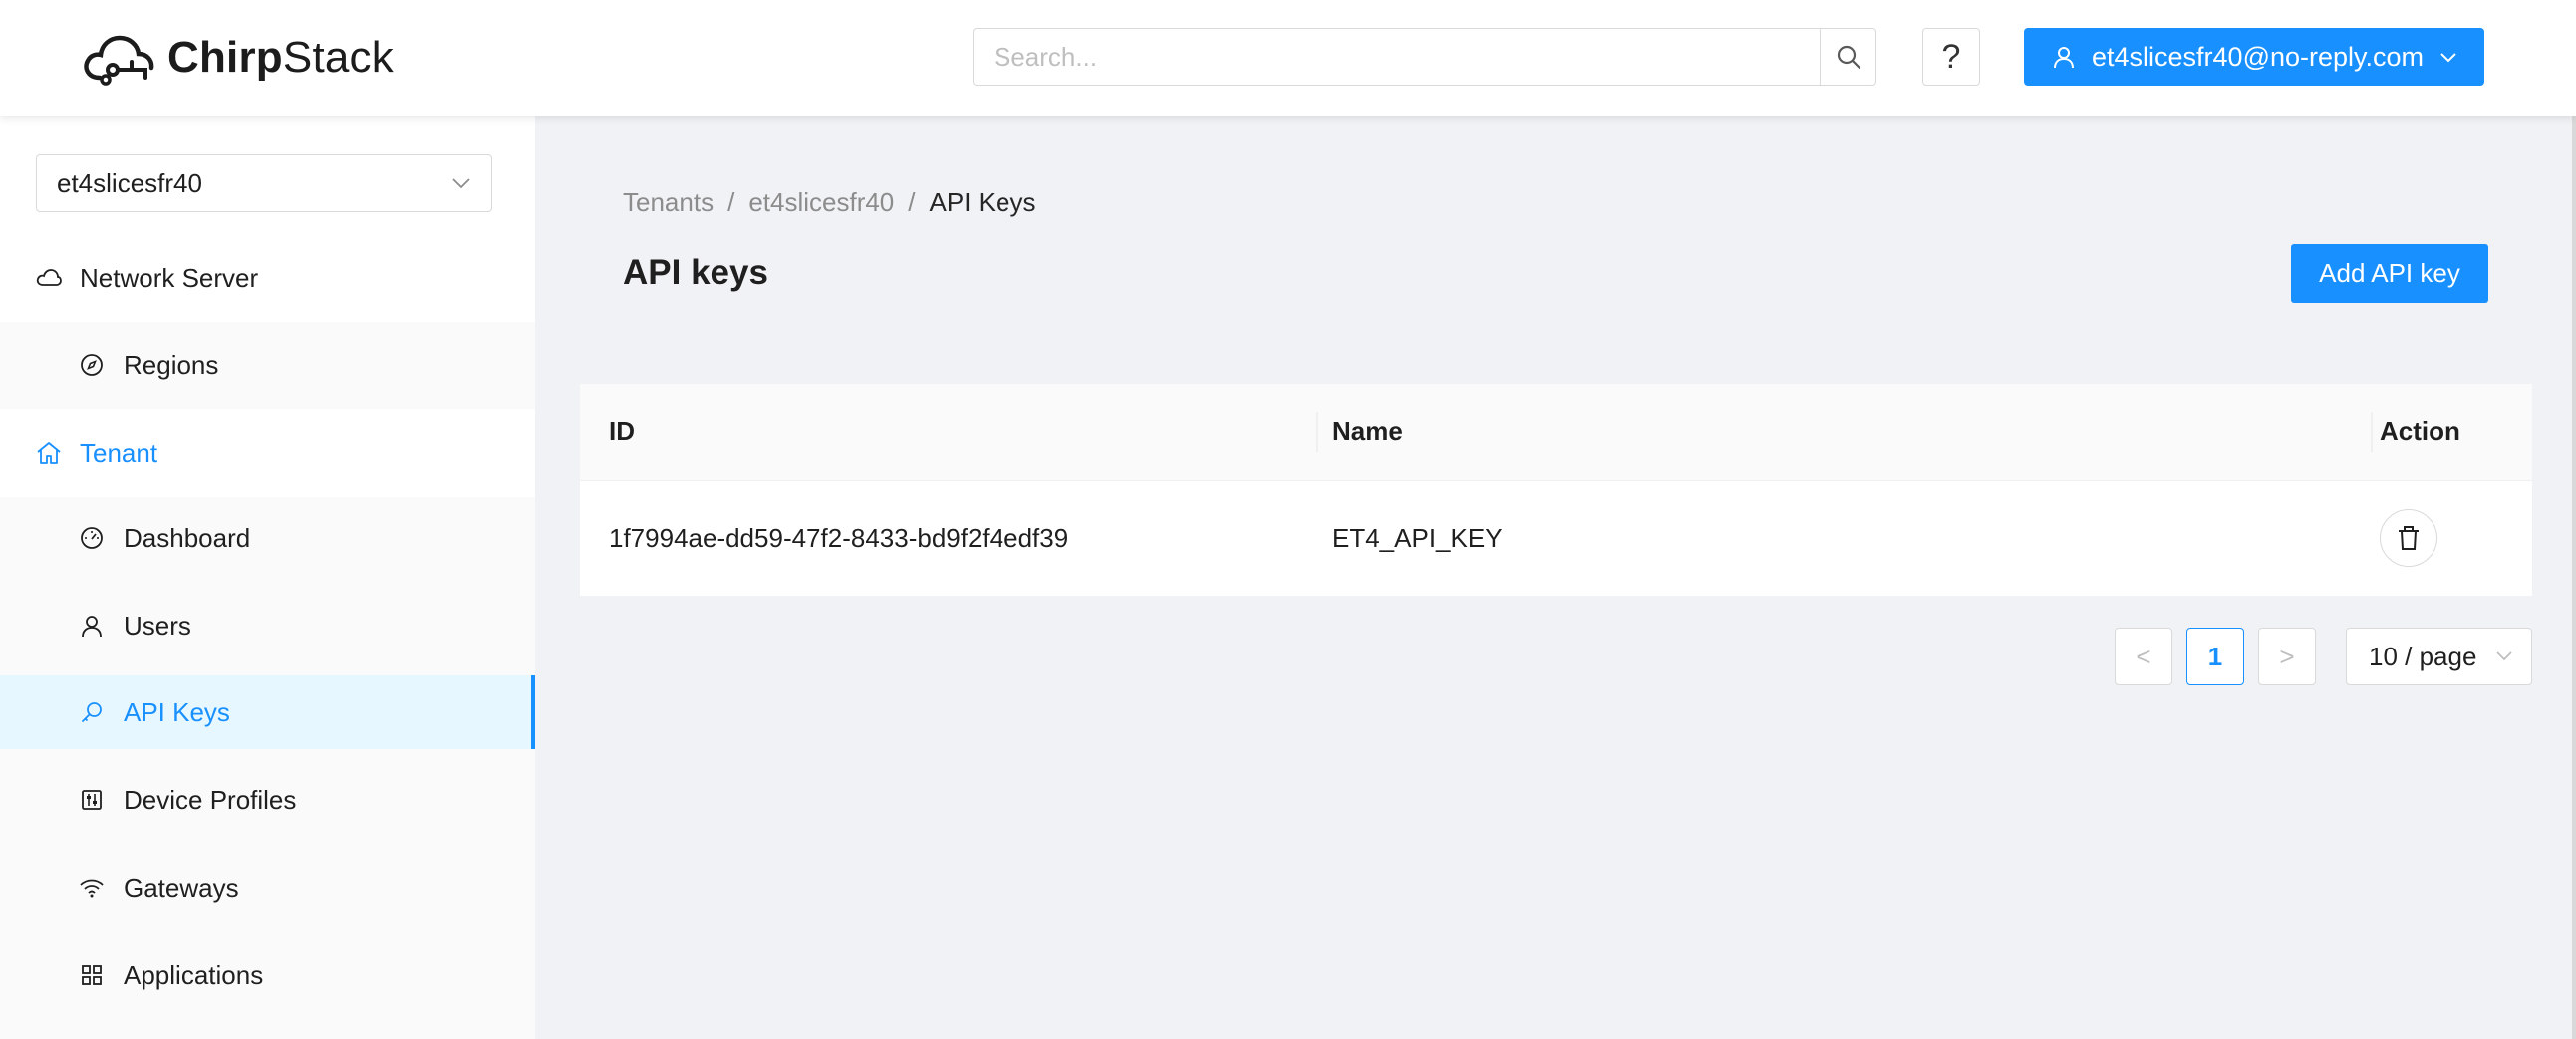  Describe the element at coordinates (49, 278) in the screenshot. I see `cloud-icon` at that location.